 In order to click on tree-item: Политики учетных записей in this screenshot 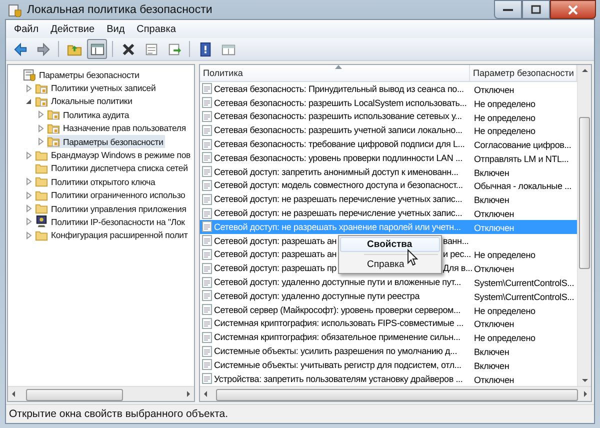, I will do `click(96, 88)`.